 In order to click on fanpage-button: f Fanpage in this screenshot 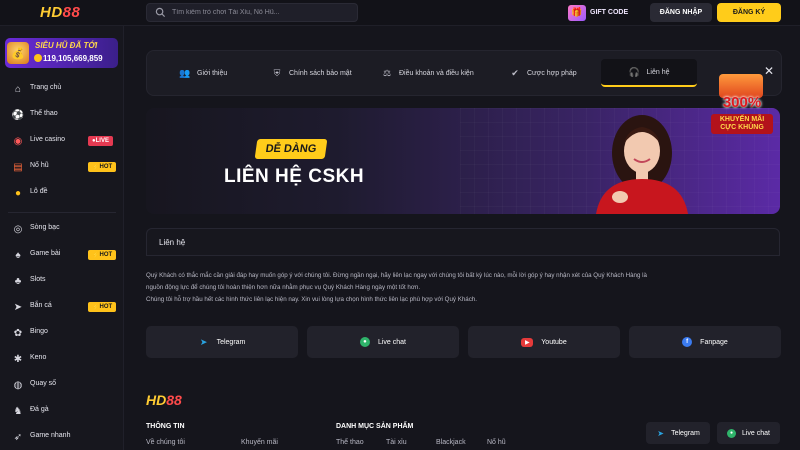, I will do `click(705, 342)`.